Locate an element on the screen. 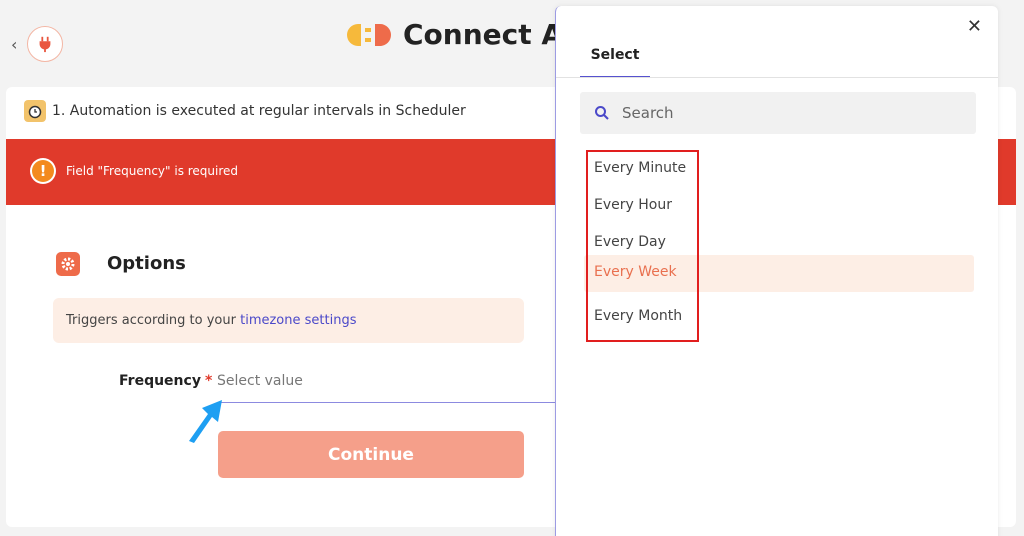 The width and height of the screenshot is (1024, 536). back-chevron-icon: ‹ is located at coordinates (14, 44).